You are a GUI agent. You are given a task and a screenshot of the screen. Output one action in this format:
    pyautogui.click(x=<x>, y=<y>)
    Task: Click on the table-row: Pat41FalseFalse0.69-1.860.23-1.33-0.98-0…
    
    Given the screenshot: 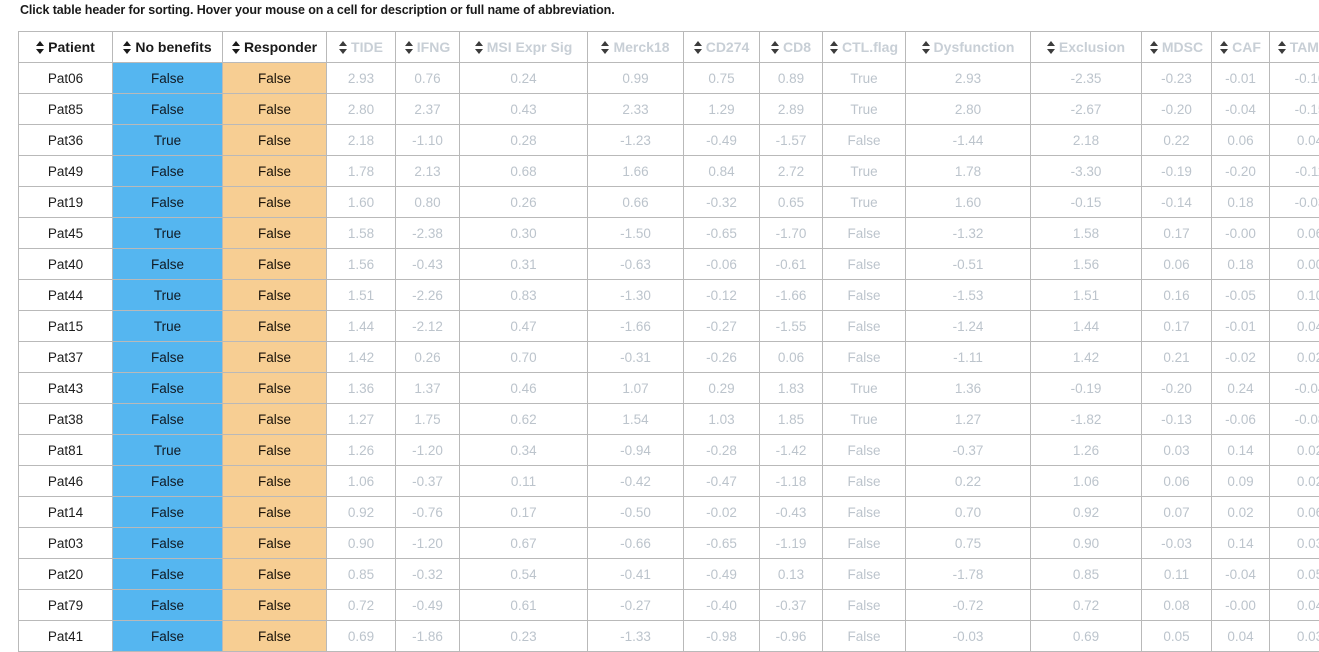 What is the action you would take?
    pyautogui.click(x=669, y=636)
    